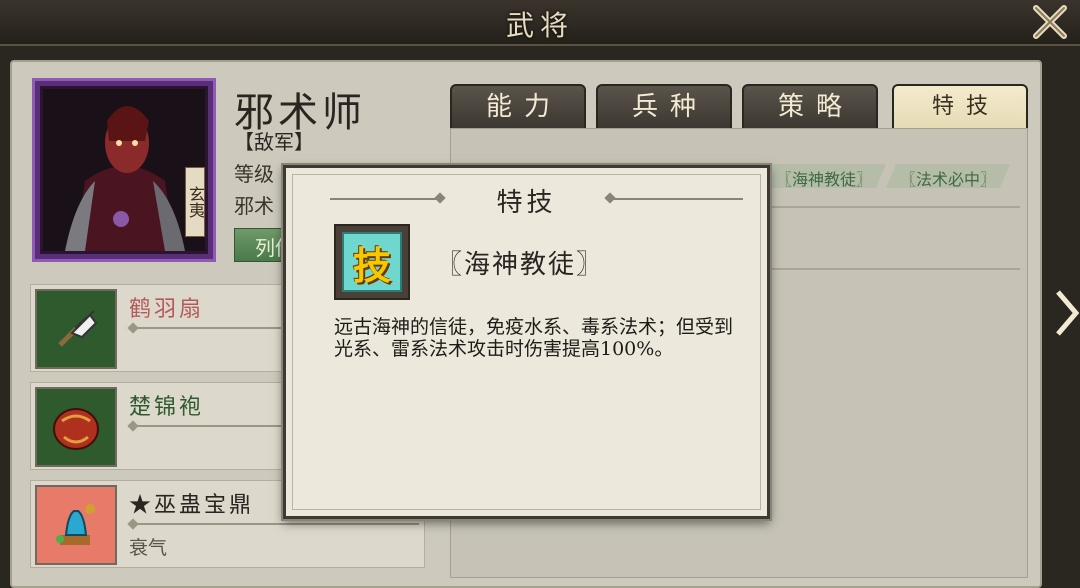 This screenshot has height=588, width=1080. Describe the element at coordinates (124, 170) in the screenshot. I see `general-portrait: 玄夷` at that location.